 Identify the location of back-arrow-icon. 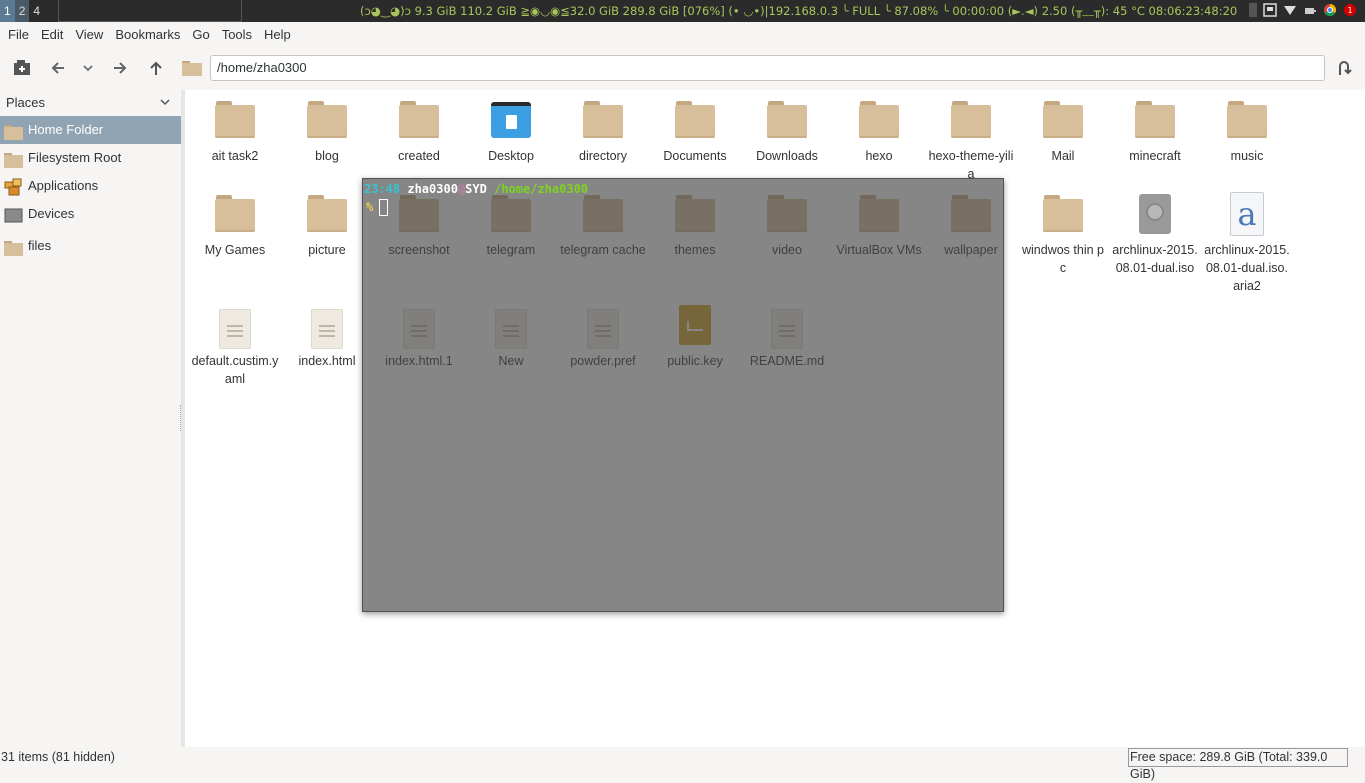
(57, 68).